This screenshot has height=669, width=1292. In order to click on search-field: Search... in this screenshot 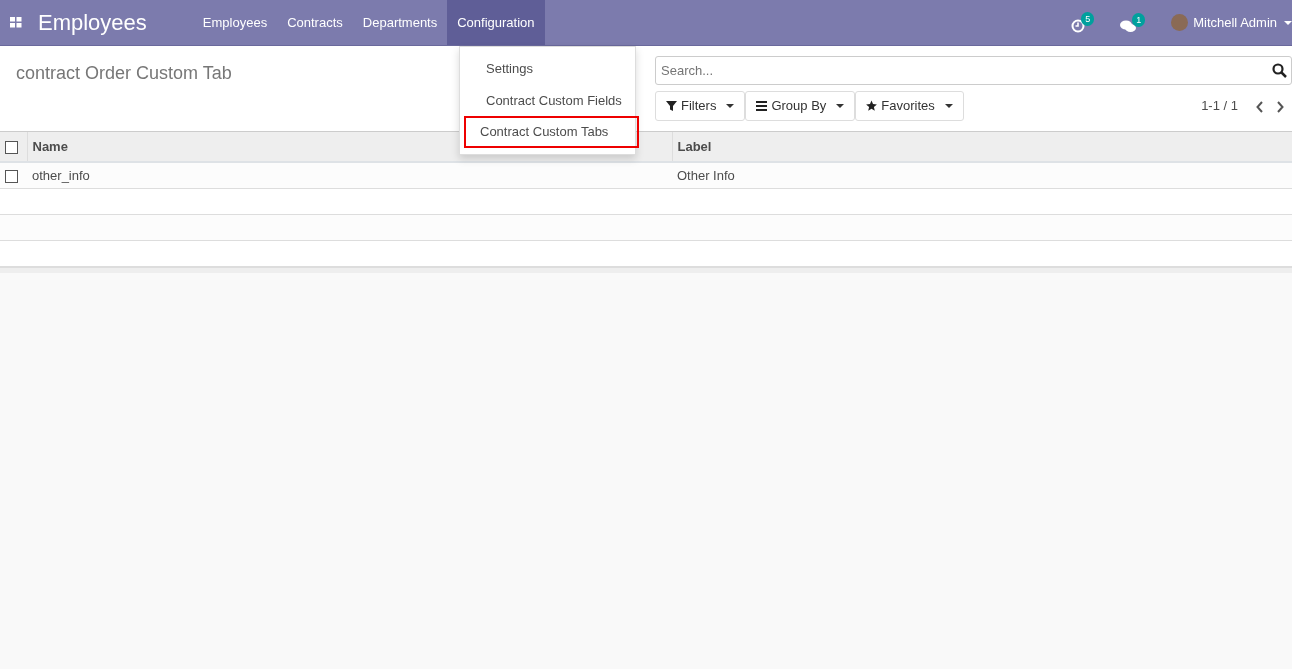, I will do `click(973, 70)`.